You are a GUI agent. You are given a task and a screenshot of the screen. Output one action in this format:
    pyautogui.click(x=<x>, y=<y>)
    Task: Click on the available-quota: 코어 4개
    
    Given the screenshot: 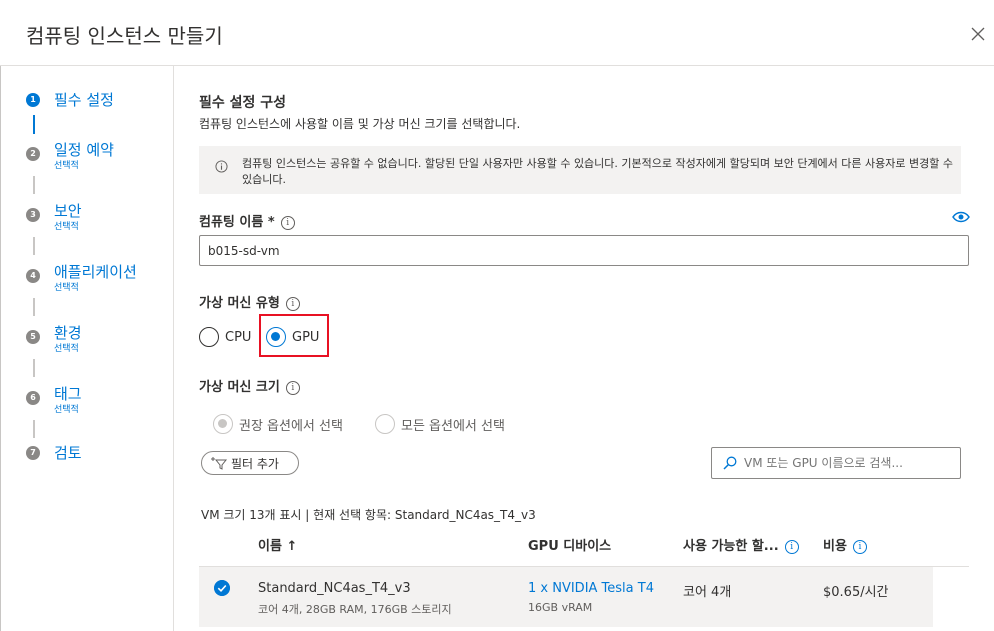 What is the action you would take?
    pyautogui.click(x=707, y=592)
    